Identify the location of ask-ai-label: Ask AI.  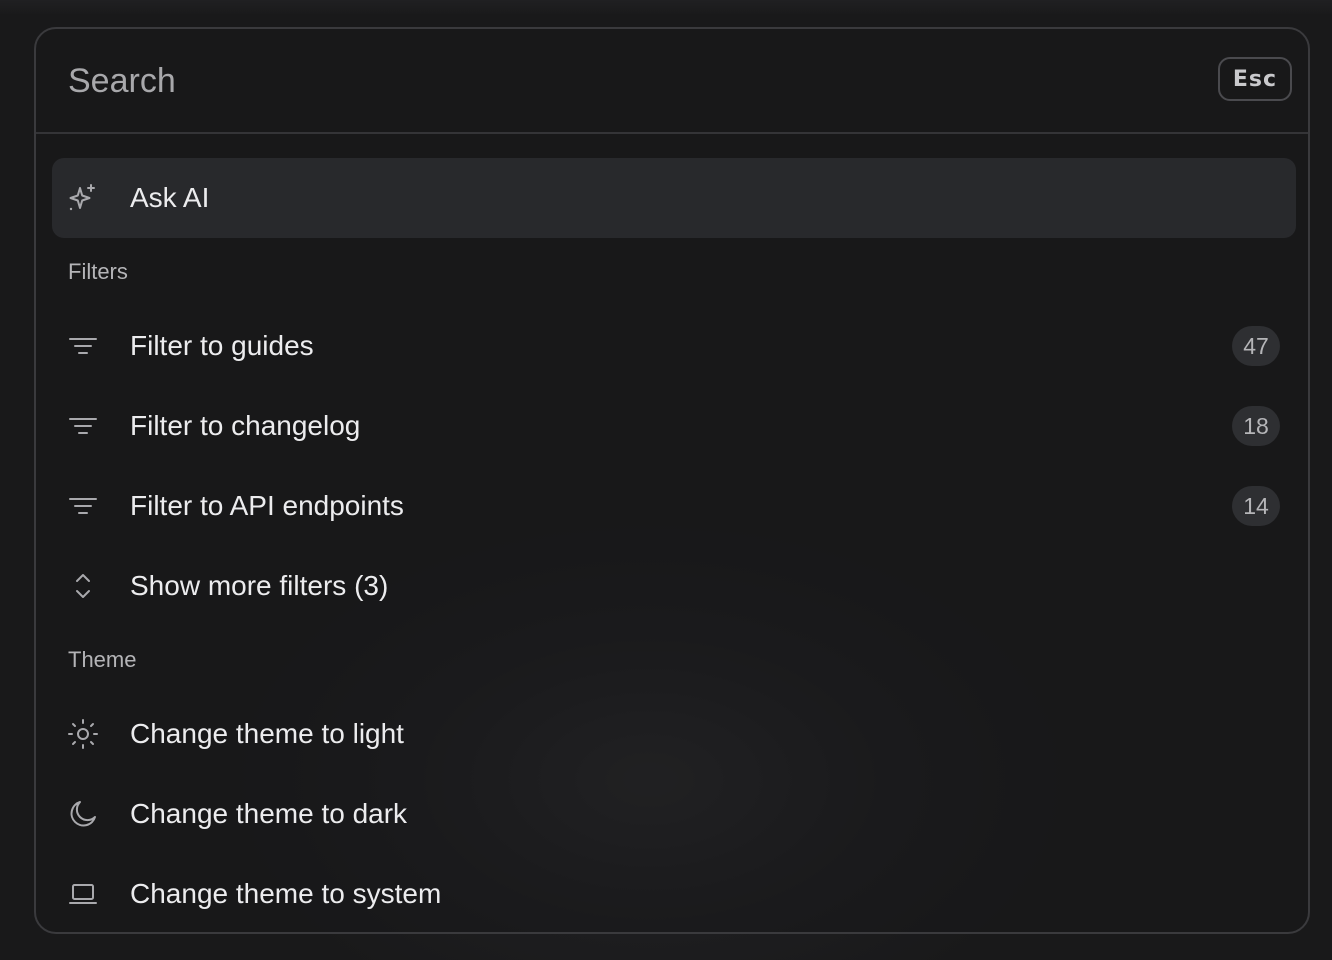
(170, 197).